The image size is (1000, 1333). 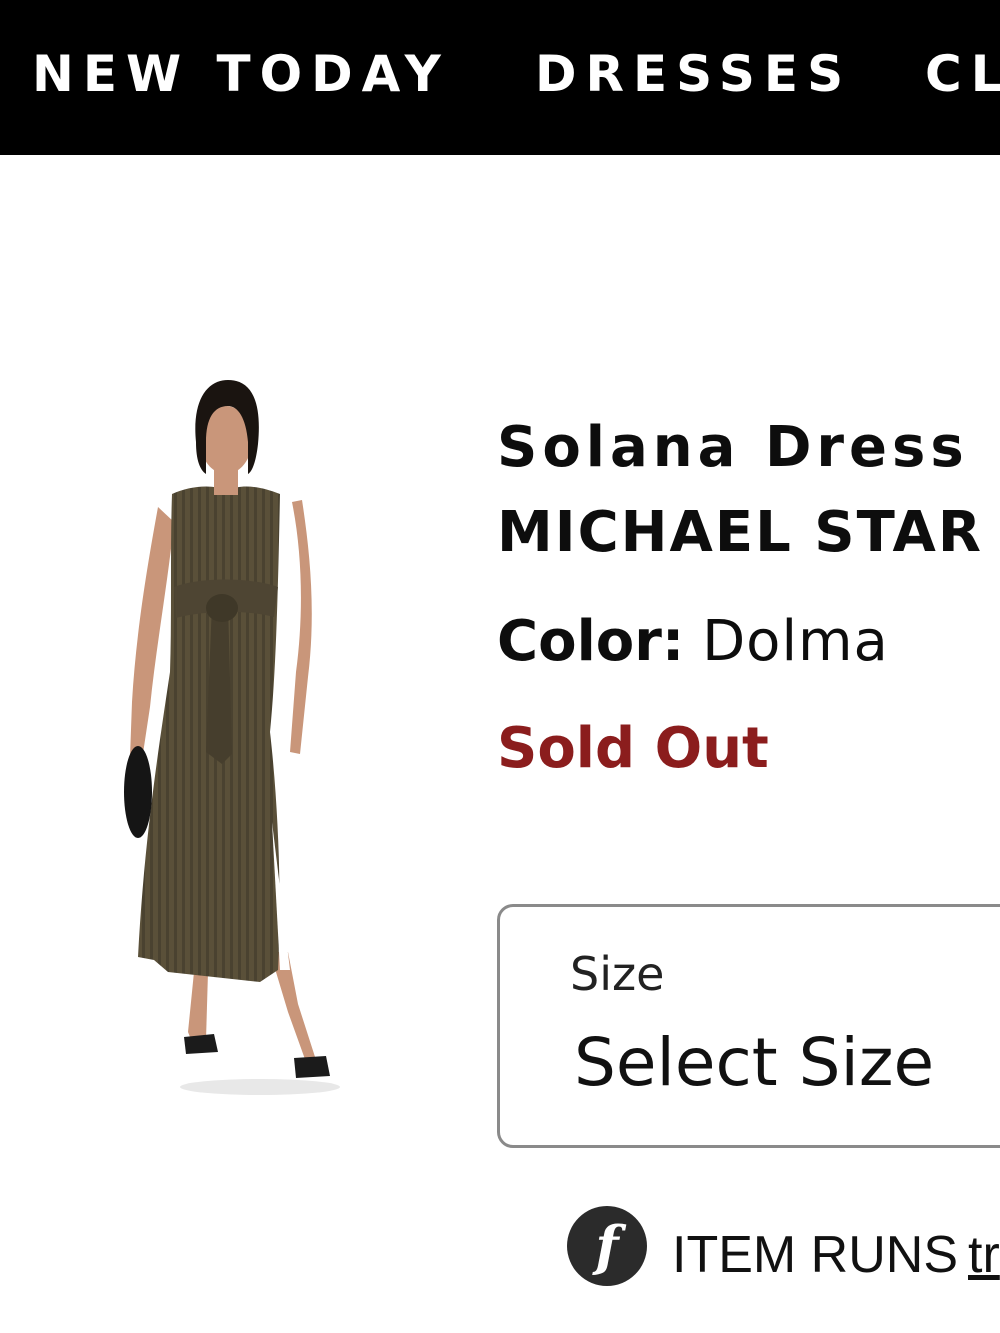 What do you see at coordinates (984, 1255) in the screenshot?
I see `fit-link: tr` at bounding box center [984, 1255].